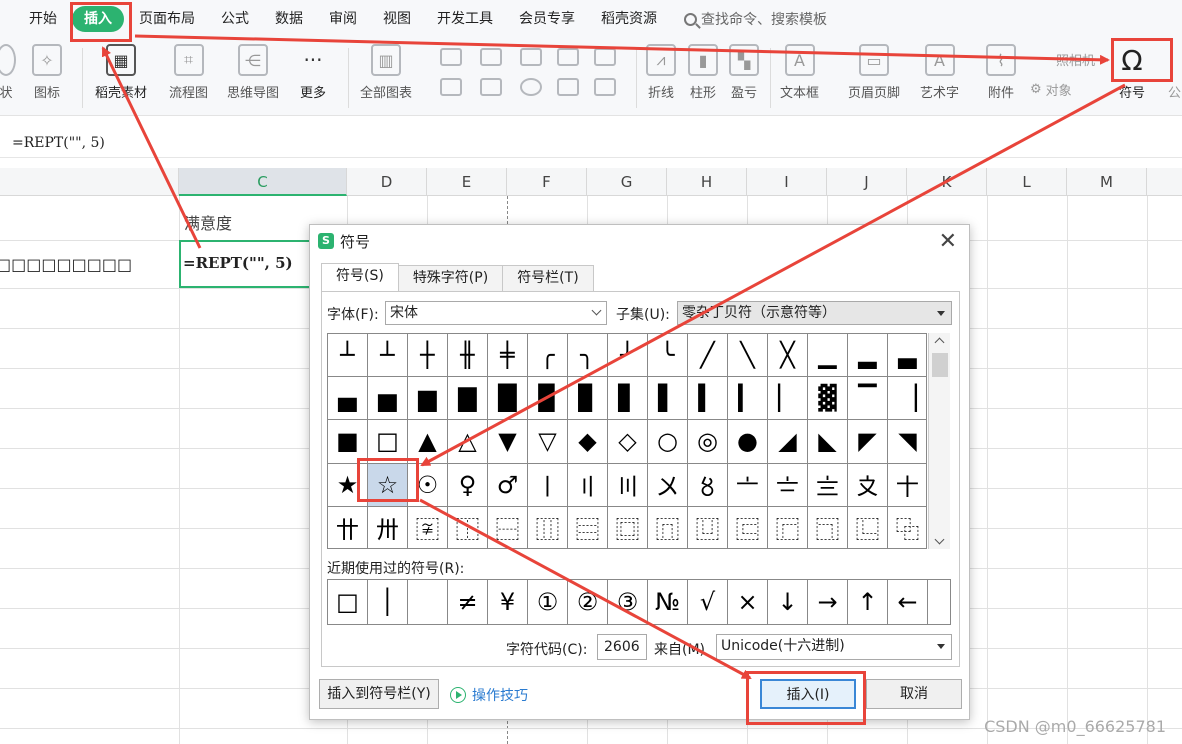 This screenshot has height=744, width=1182. What do you see at coordinates (668, 527) in the screenshot?
I see `symbol-cell: ⿵` at bounding box center [668, 527].